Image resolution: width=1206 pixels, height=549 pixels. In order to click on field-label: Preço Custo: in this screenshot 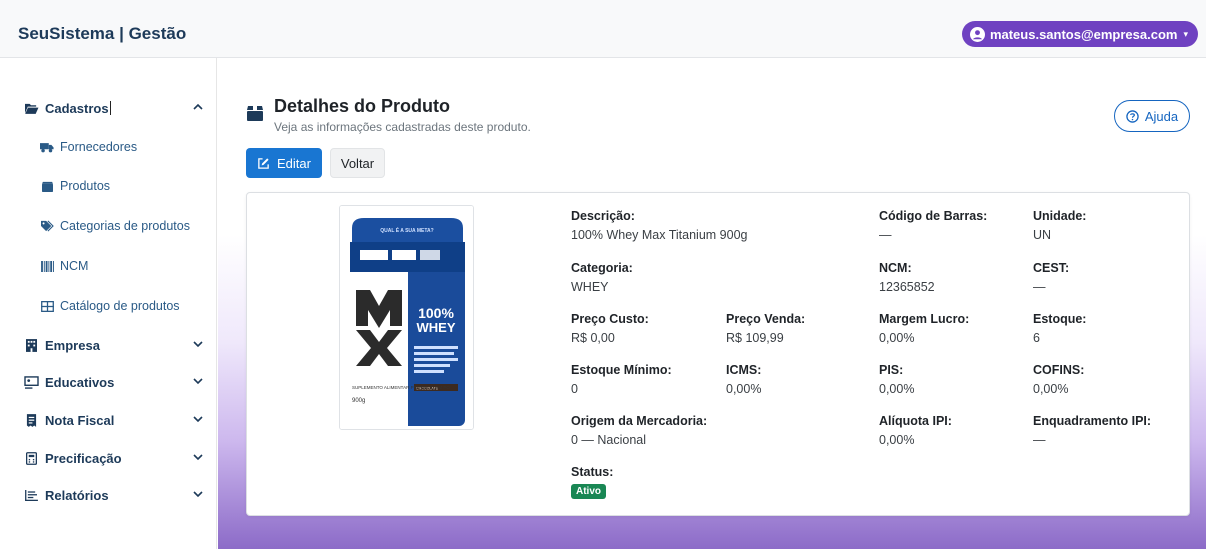, I will do `click(610, 319)`.